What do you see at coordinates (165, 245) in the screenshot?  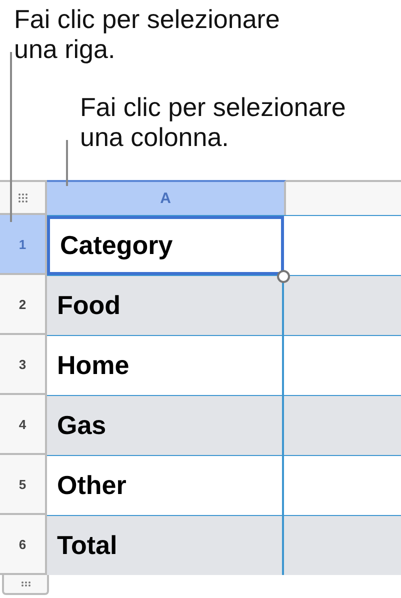 I see `table-cell: Category` at bounding box center [165, 245].